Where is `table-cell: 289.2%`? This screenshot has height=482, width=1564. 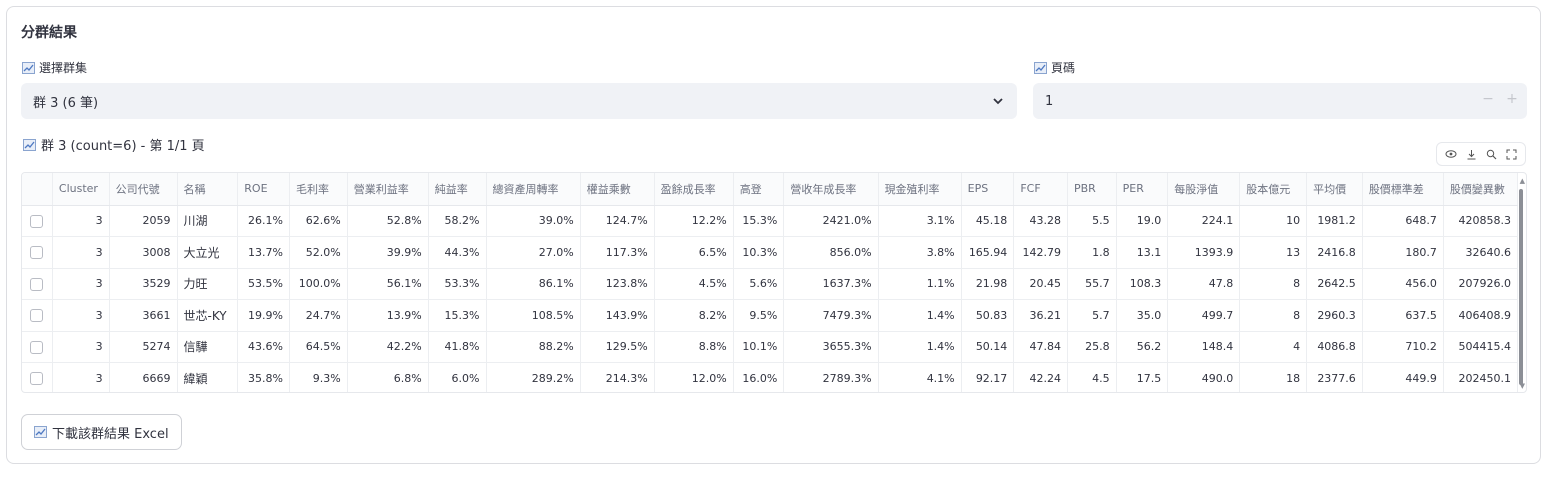
table-cell: 289.2% is located at coordinates (533, 377).